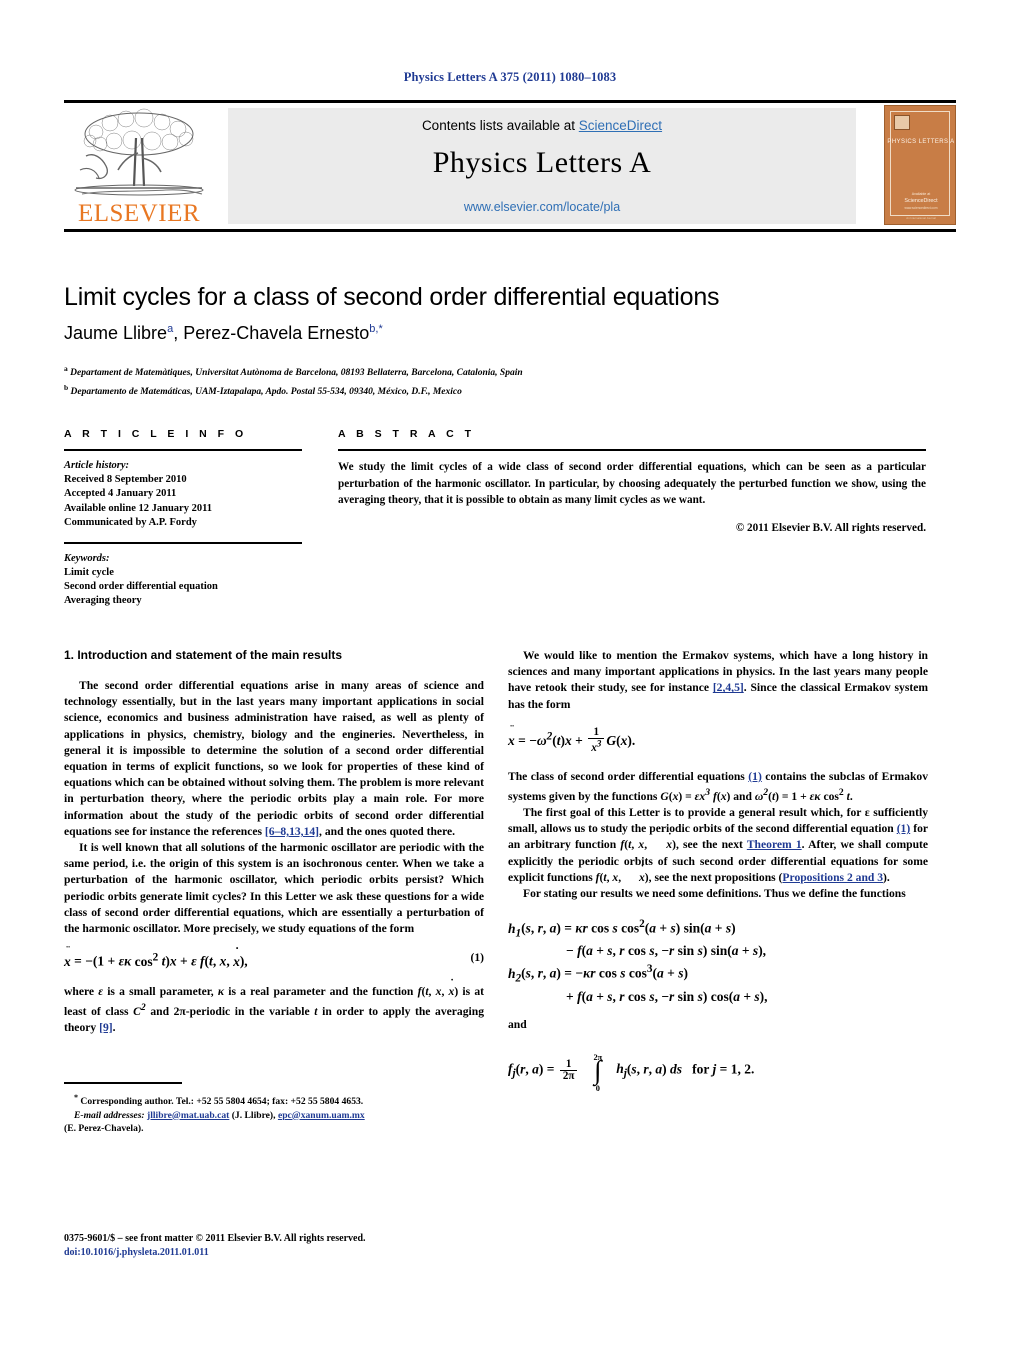 Image resolution: width=1020 pixels, height=1351 pixels. What do you see at coordinates (921, 194) in the screenshot?
I see `cover-foot-available: Available at` at bounding box center [921, 194].